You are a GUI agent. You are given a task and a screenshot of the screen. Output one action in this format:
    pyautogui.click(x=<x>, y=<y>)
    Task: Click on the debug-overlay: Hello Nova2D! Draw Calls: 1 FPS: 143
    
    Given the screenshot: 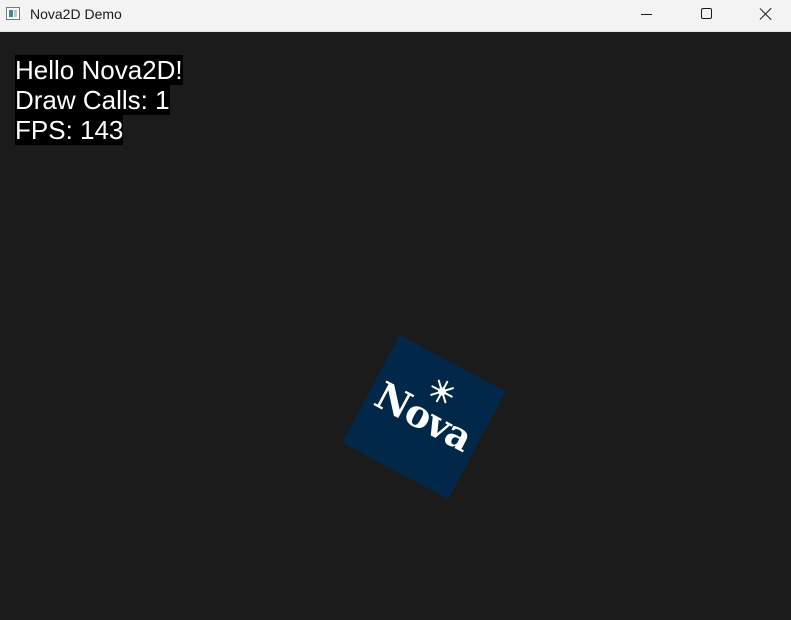 What is the action you would take?
    pyautogui.click(x=99, y=100)
    